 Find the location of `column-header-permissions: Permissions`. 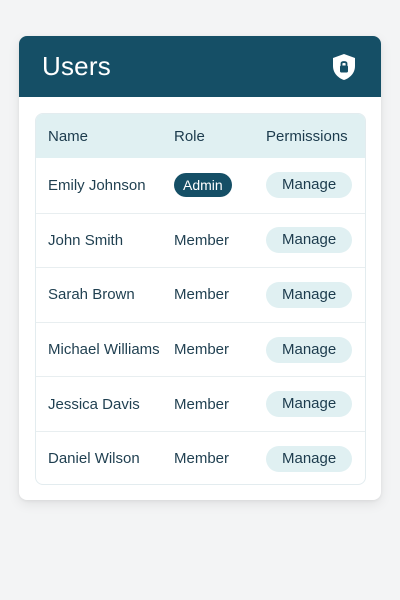

column-header-permissions: Permissions is located at coordinates (309, 136).